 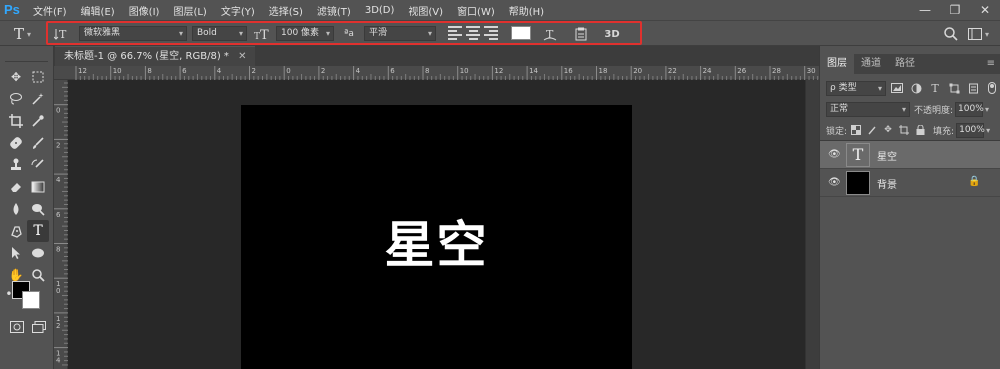 I want to click on filter-adjustment-icon, so click(x=916, y=88).